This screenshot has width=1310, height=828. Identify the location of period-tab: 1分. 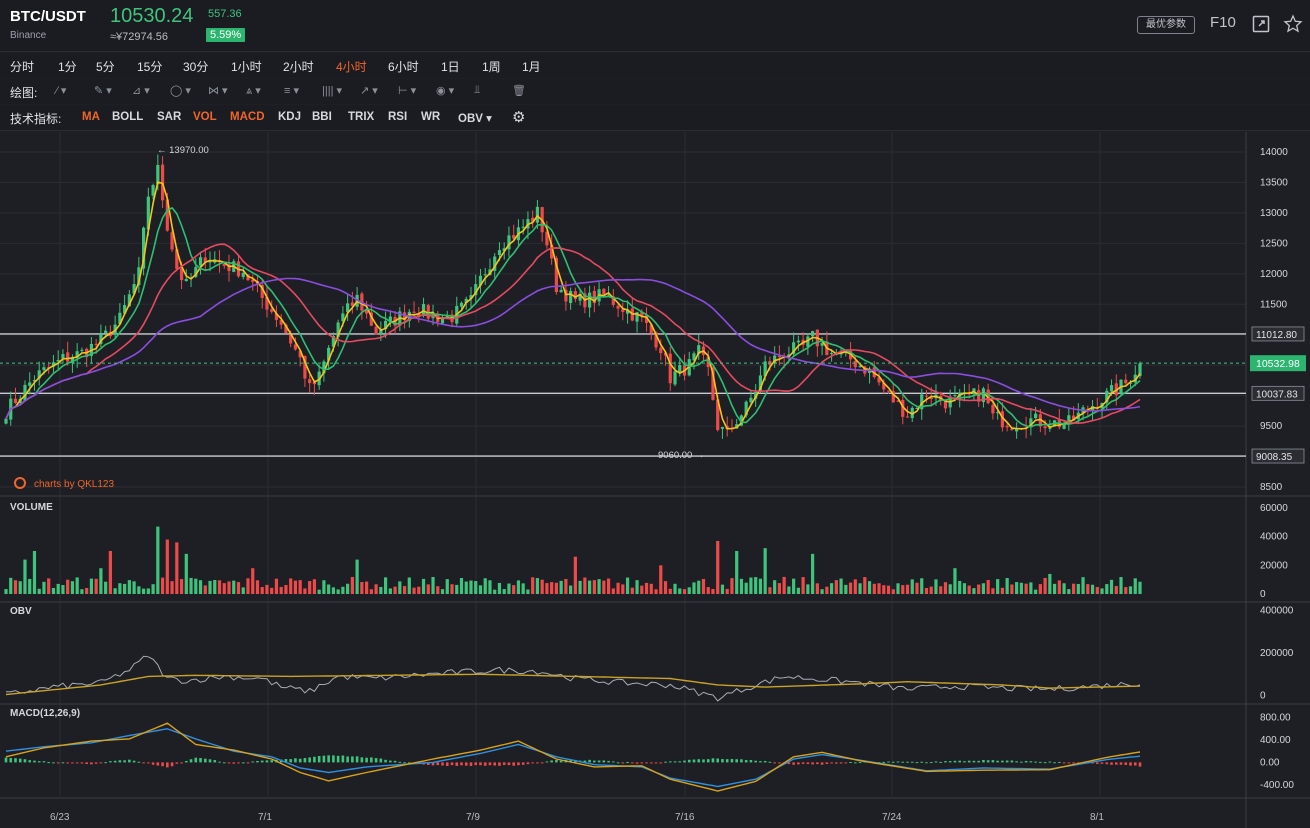
(67, 66).